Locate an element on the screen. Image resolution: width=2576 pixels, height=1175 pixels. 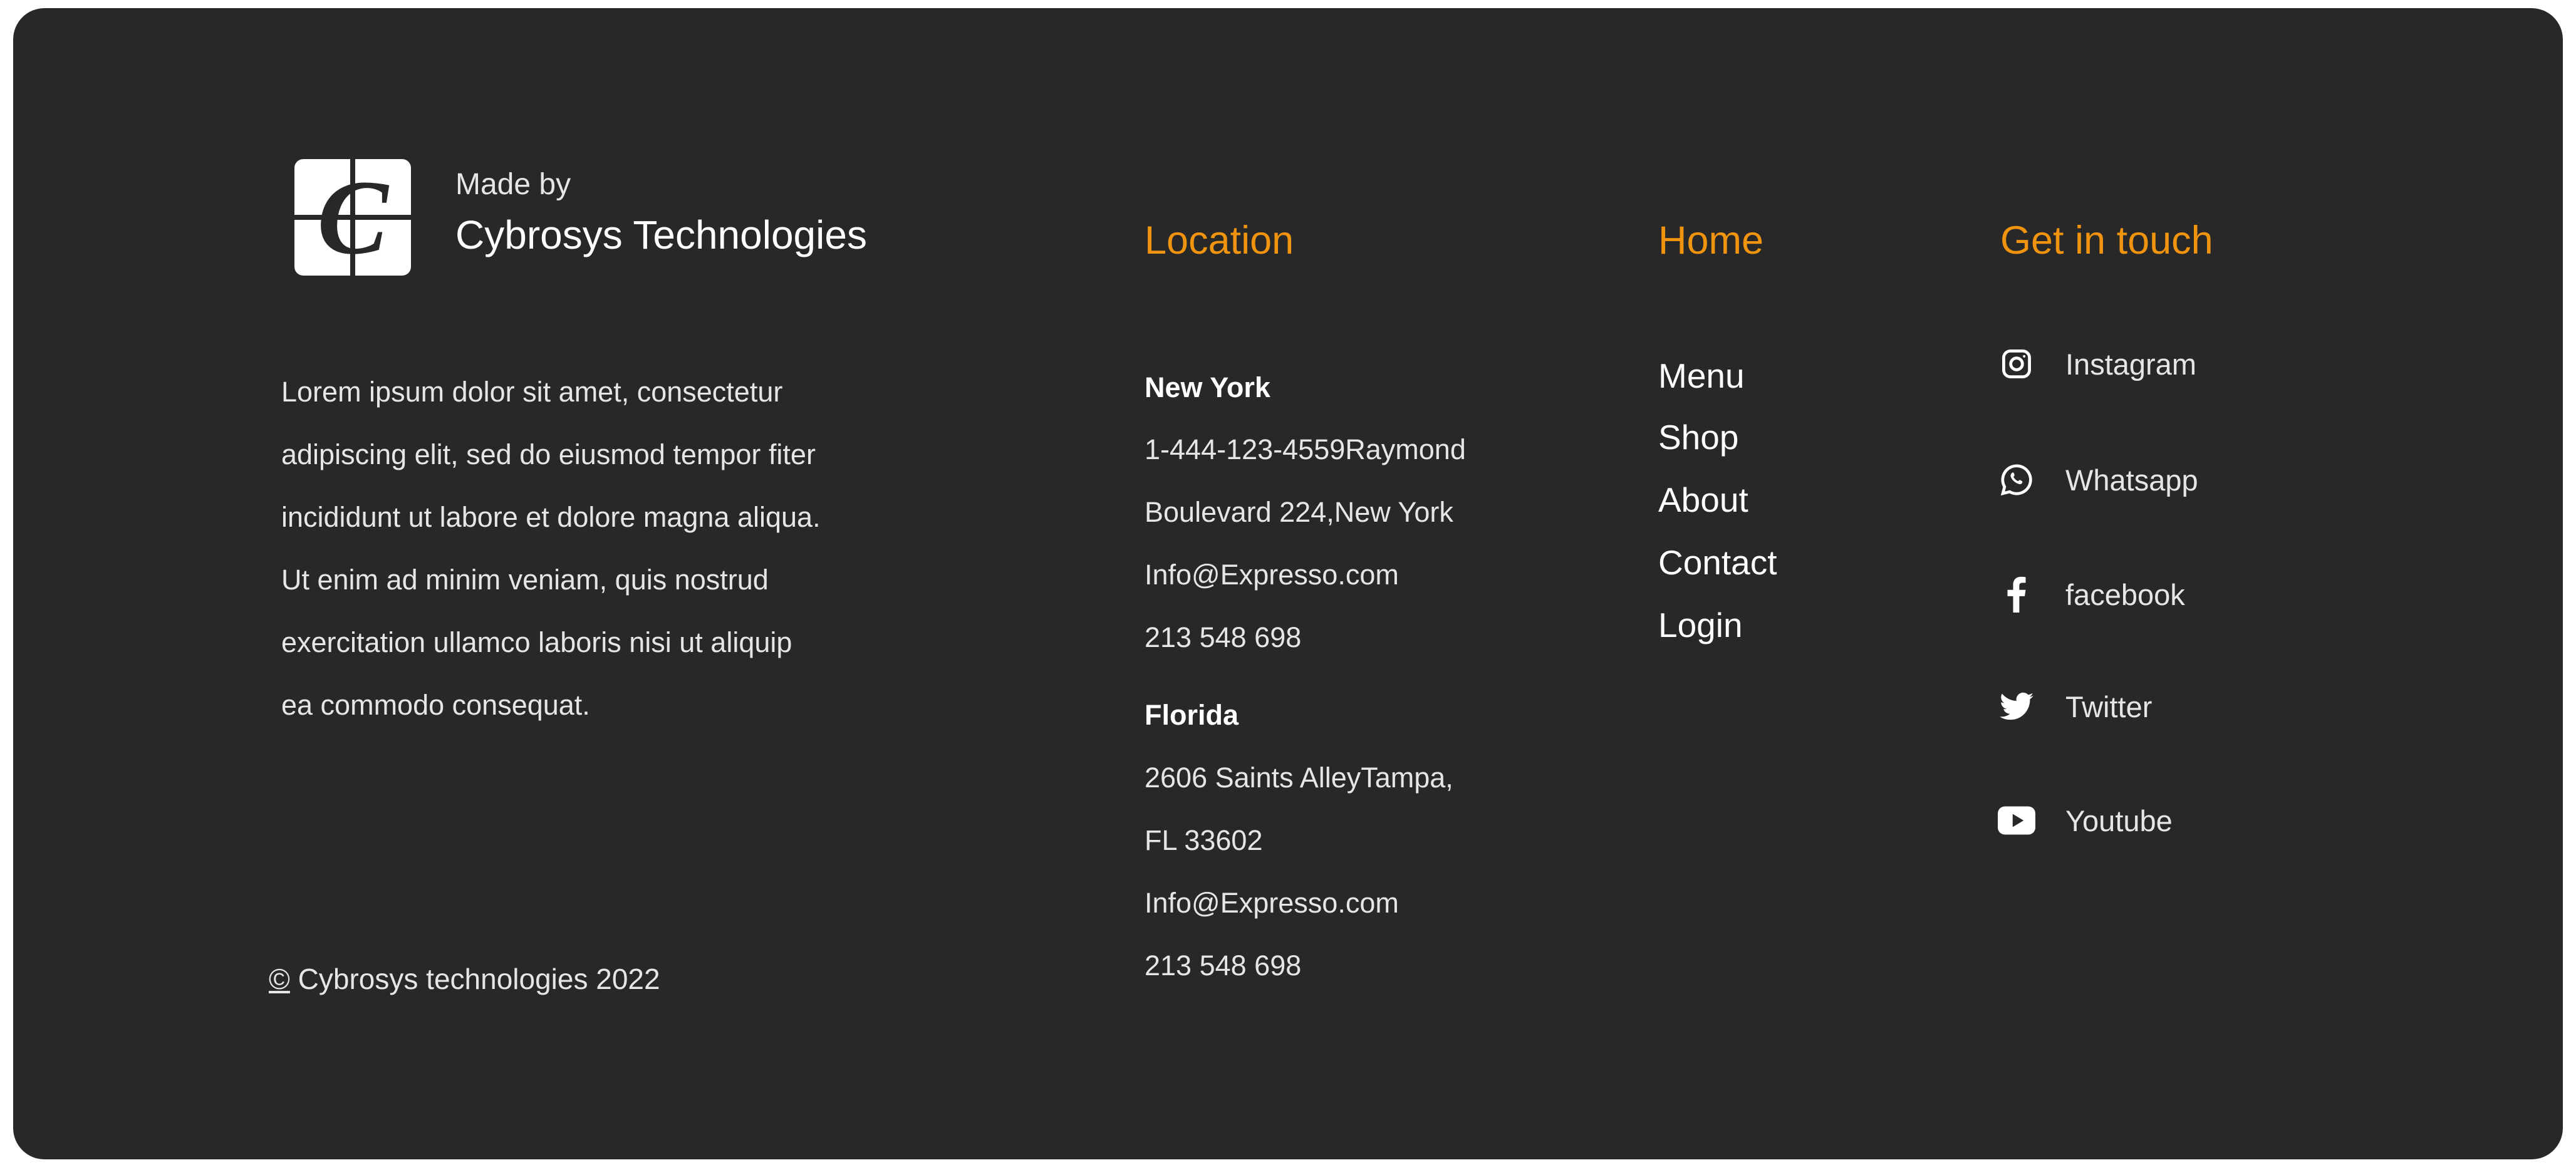
made-by-label: Made by is located at coordinates (513, 184).